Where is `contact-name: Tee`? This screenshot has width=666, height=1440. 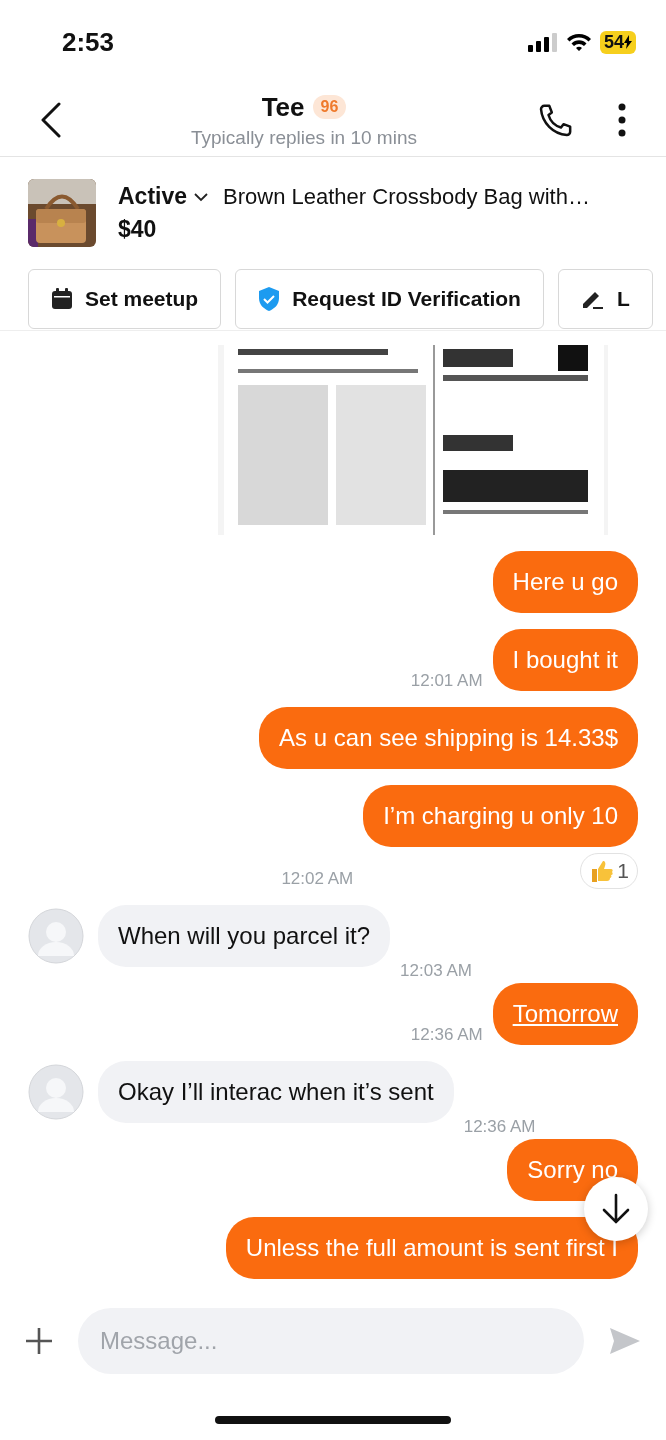 contact-name: Tee is located at coordinates (283, 107).